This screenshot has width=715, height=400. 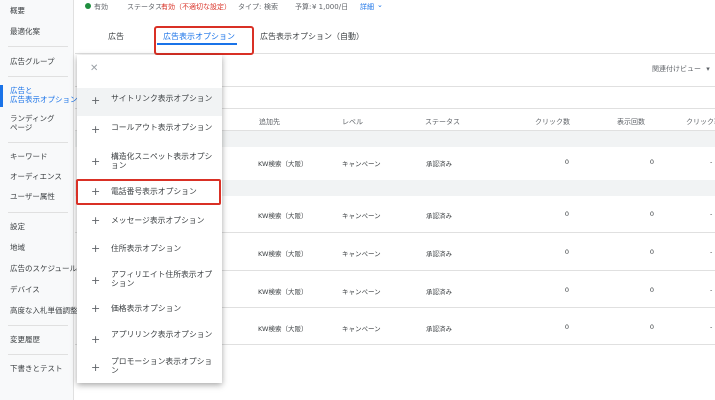 What do you see at coordinates (162, 161) in the screenshot?
I see `menu-item-label: 構造化スニペット表示オプション` at bounding box center [162, 161].